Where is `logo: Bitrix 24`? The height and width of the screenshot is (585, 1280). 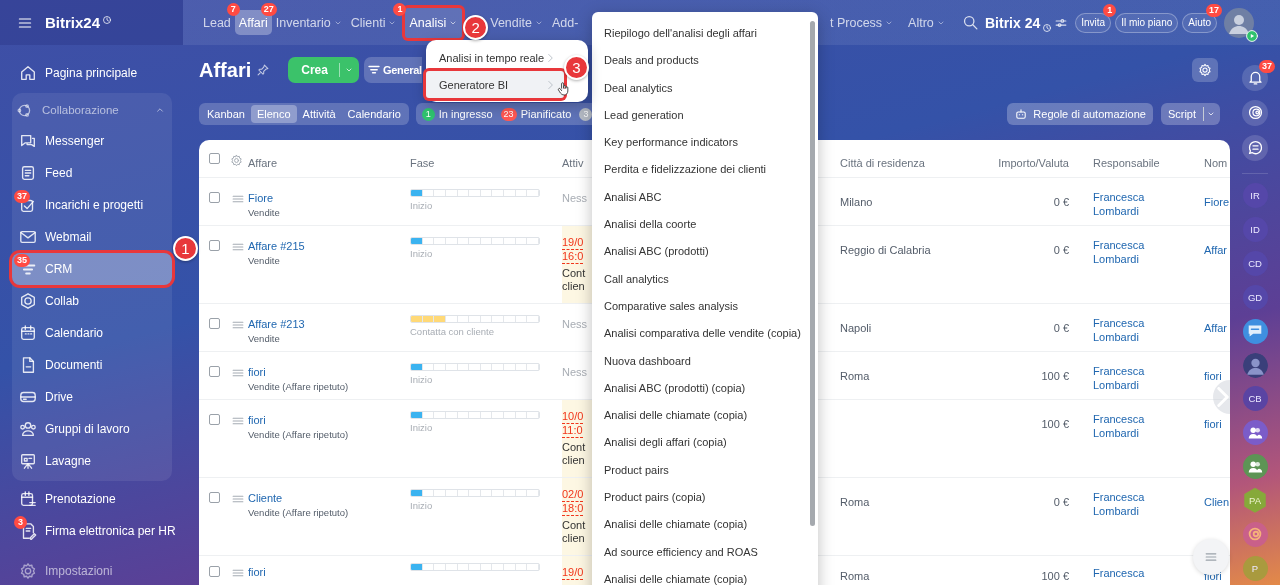
logo: Bitrix 24 is located at coordinates (1013, 22).